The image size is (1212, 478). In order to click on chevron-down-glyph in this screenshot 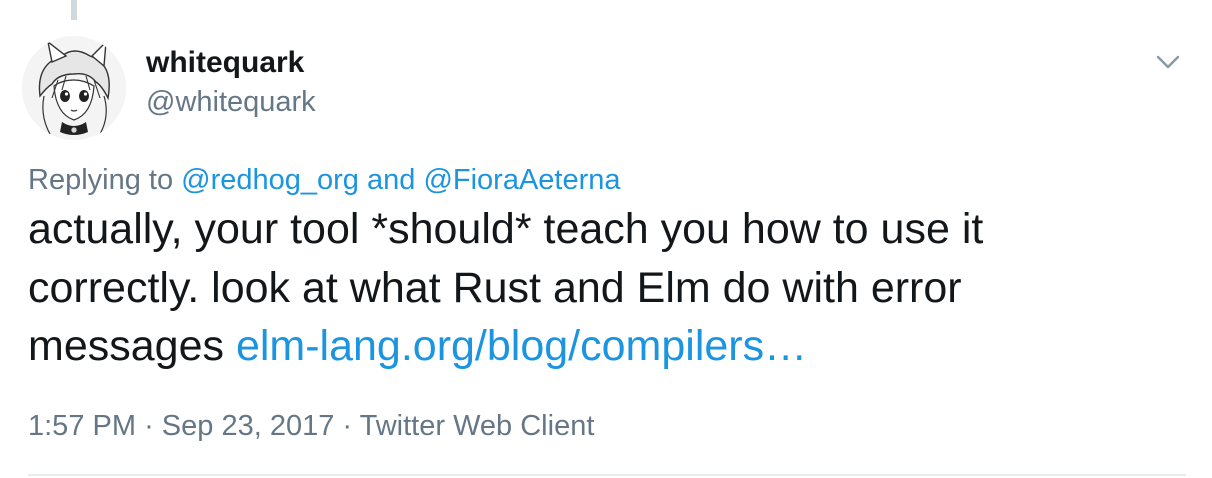, I will do `click(1168, 62)`.